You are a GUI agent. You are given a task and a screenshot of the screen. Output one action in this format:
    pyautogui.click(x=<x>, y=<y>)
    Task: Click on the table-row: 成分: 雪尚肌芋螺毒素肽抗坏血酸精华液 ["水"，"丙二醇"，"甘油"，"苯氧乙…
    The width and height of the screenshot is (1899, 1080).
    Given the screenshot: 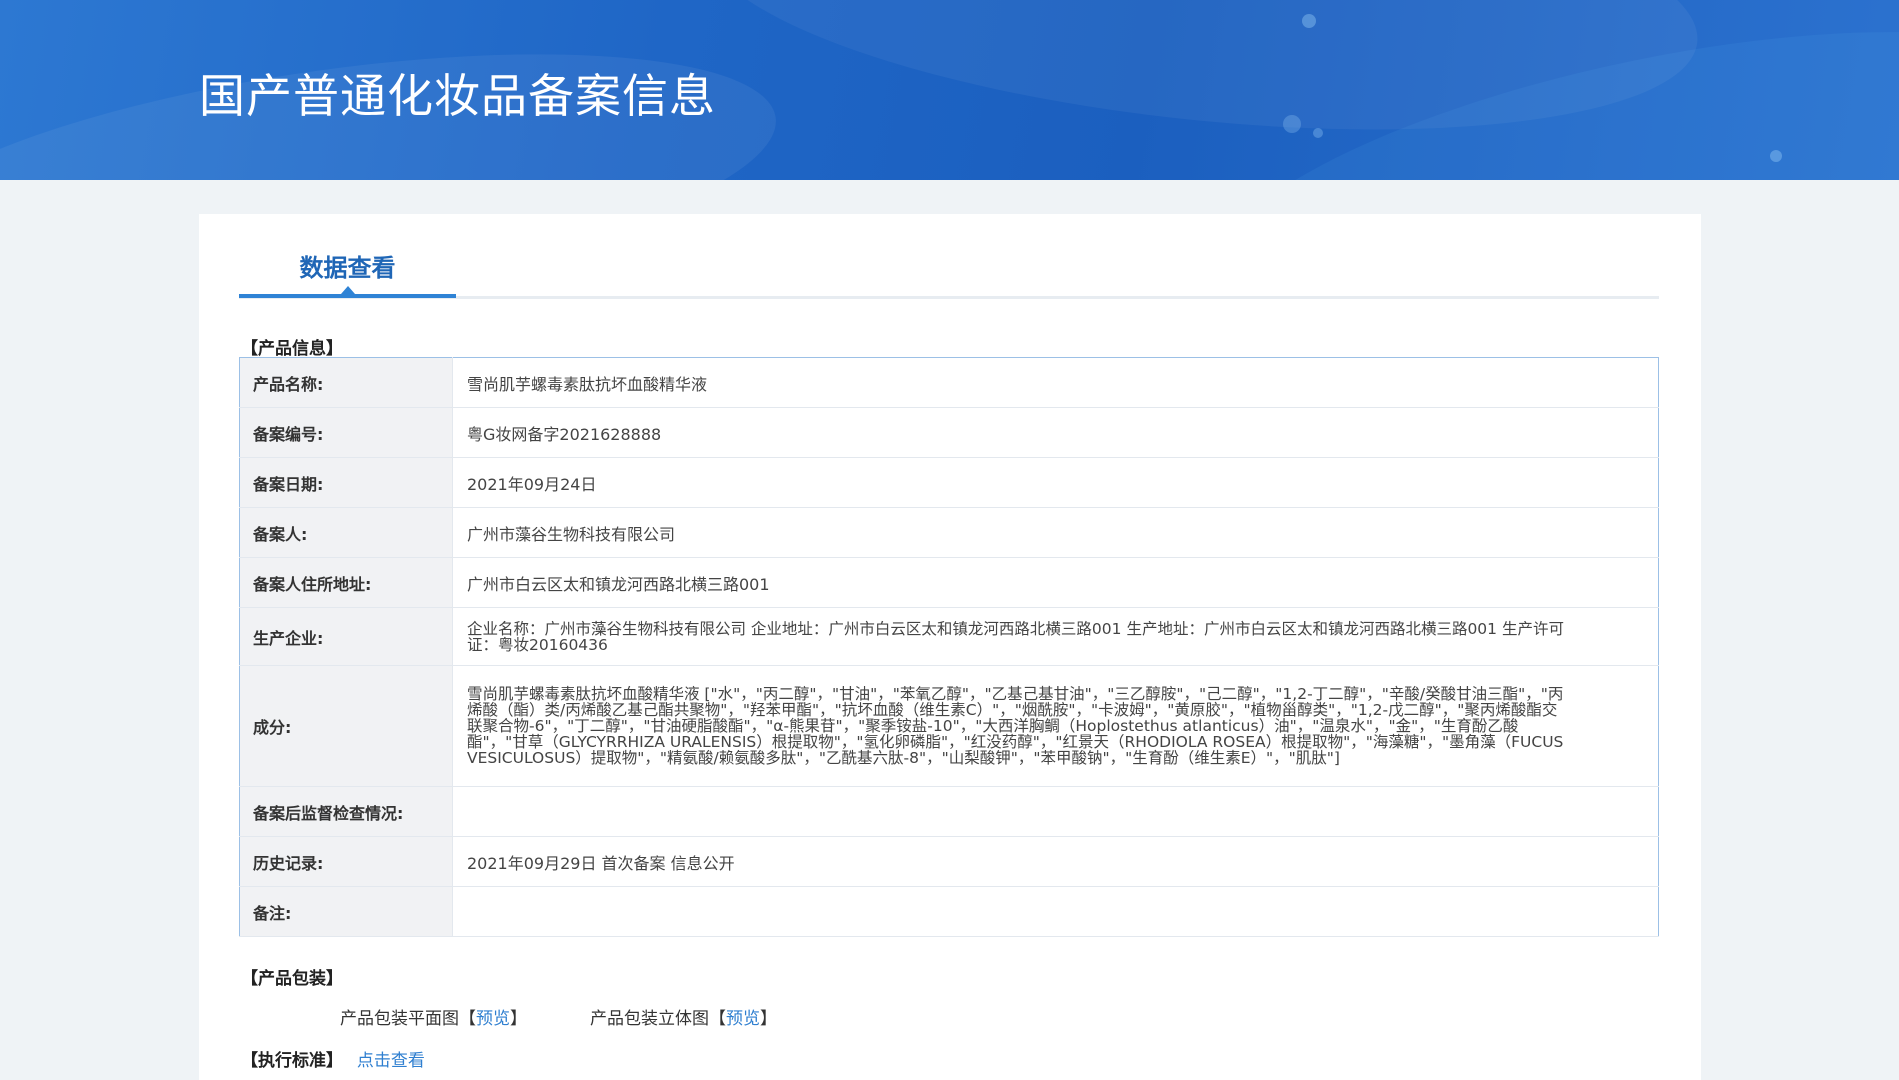 What is the action you would take?
    pyautogui.click(x=949, y=726)
    